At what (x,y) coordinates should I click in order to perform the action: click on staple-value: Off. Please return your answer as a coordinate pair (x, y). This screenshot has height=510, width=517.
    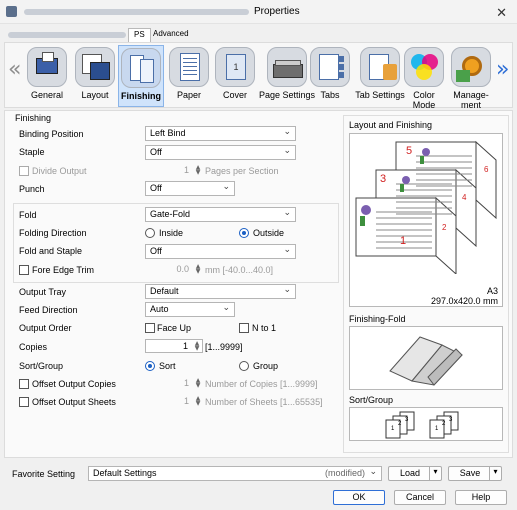
    Looking at the image, I should click on (156, 152).